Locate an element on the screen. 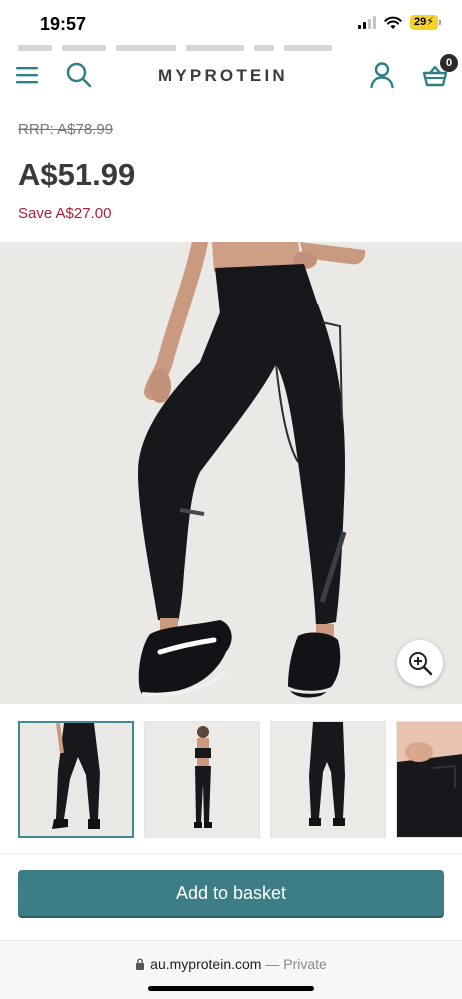 The width and height of the screenshot is (462, 999). add-to-basket-button: Add to basket is located at coordinates (231, 893).